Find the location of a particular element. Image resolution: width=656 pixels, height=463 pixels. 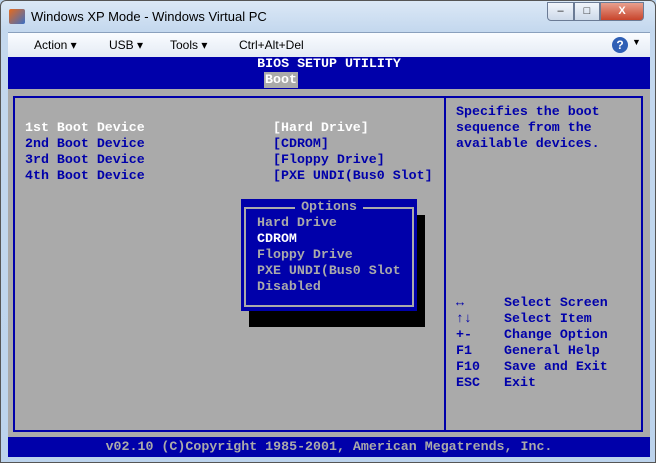

bios-title: BIOS SETUP UTILITY is located at coordinates (329, 63).